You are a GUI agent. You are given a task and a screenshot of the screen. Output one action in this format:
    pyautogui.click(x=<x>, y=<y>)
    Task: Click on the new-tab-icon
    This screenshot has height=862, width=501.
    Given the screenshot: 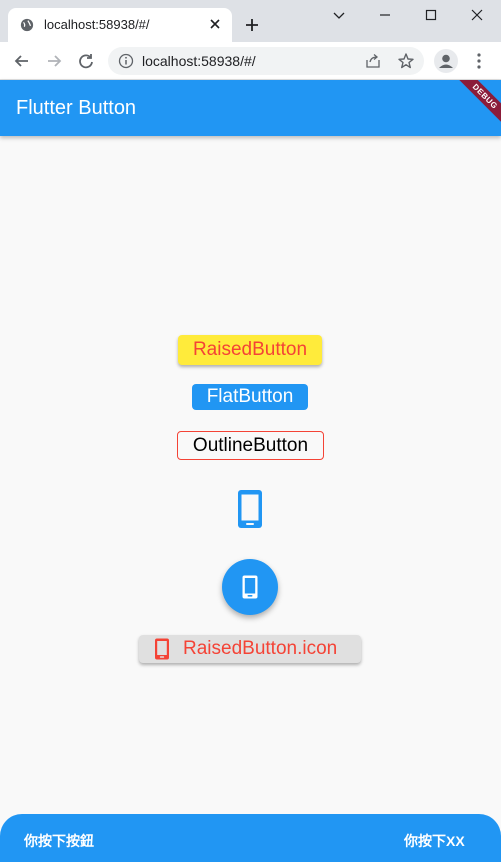 What is the action you would take?
    pyautogui.click(x=252, y=25)
    